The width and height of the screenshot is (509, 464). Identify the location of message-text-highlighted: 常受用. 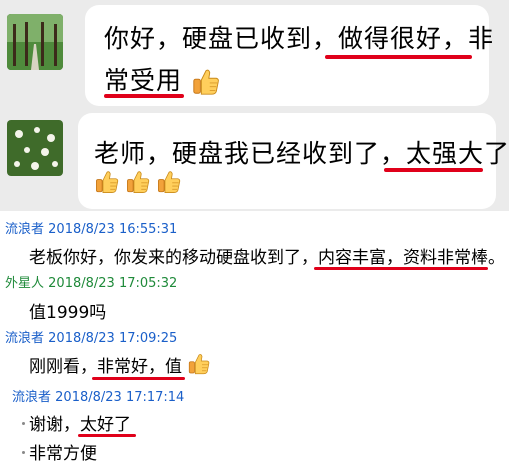
(143, 80).